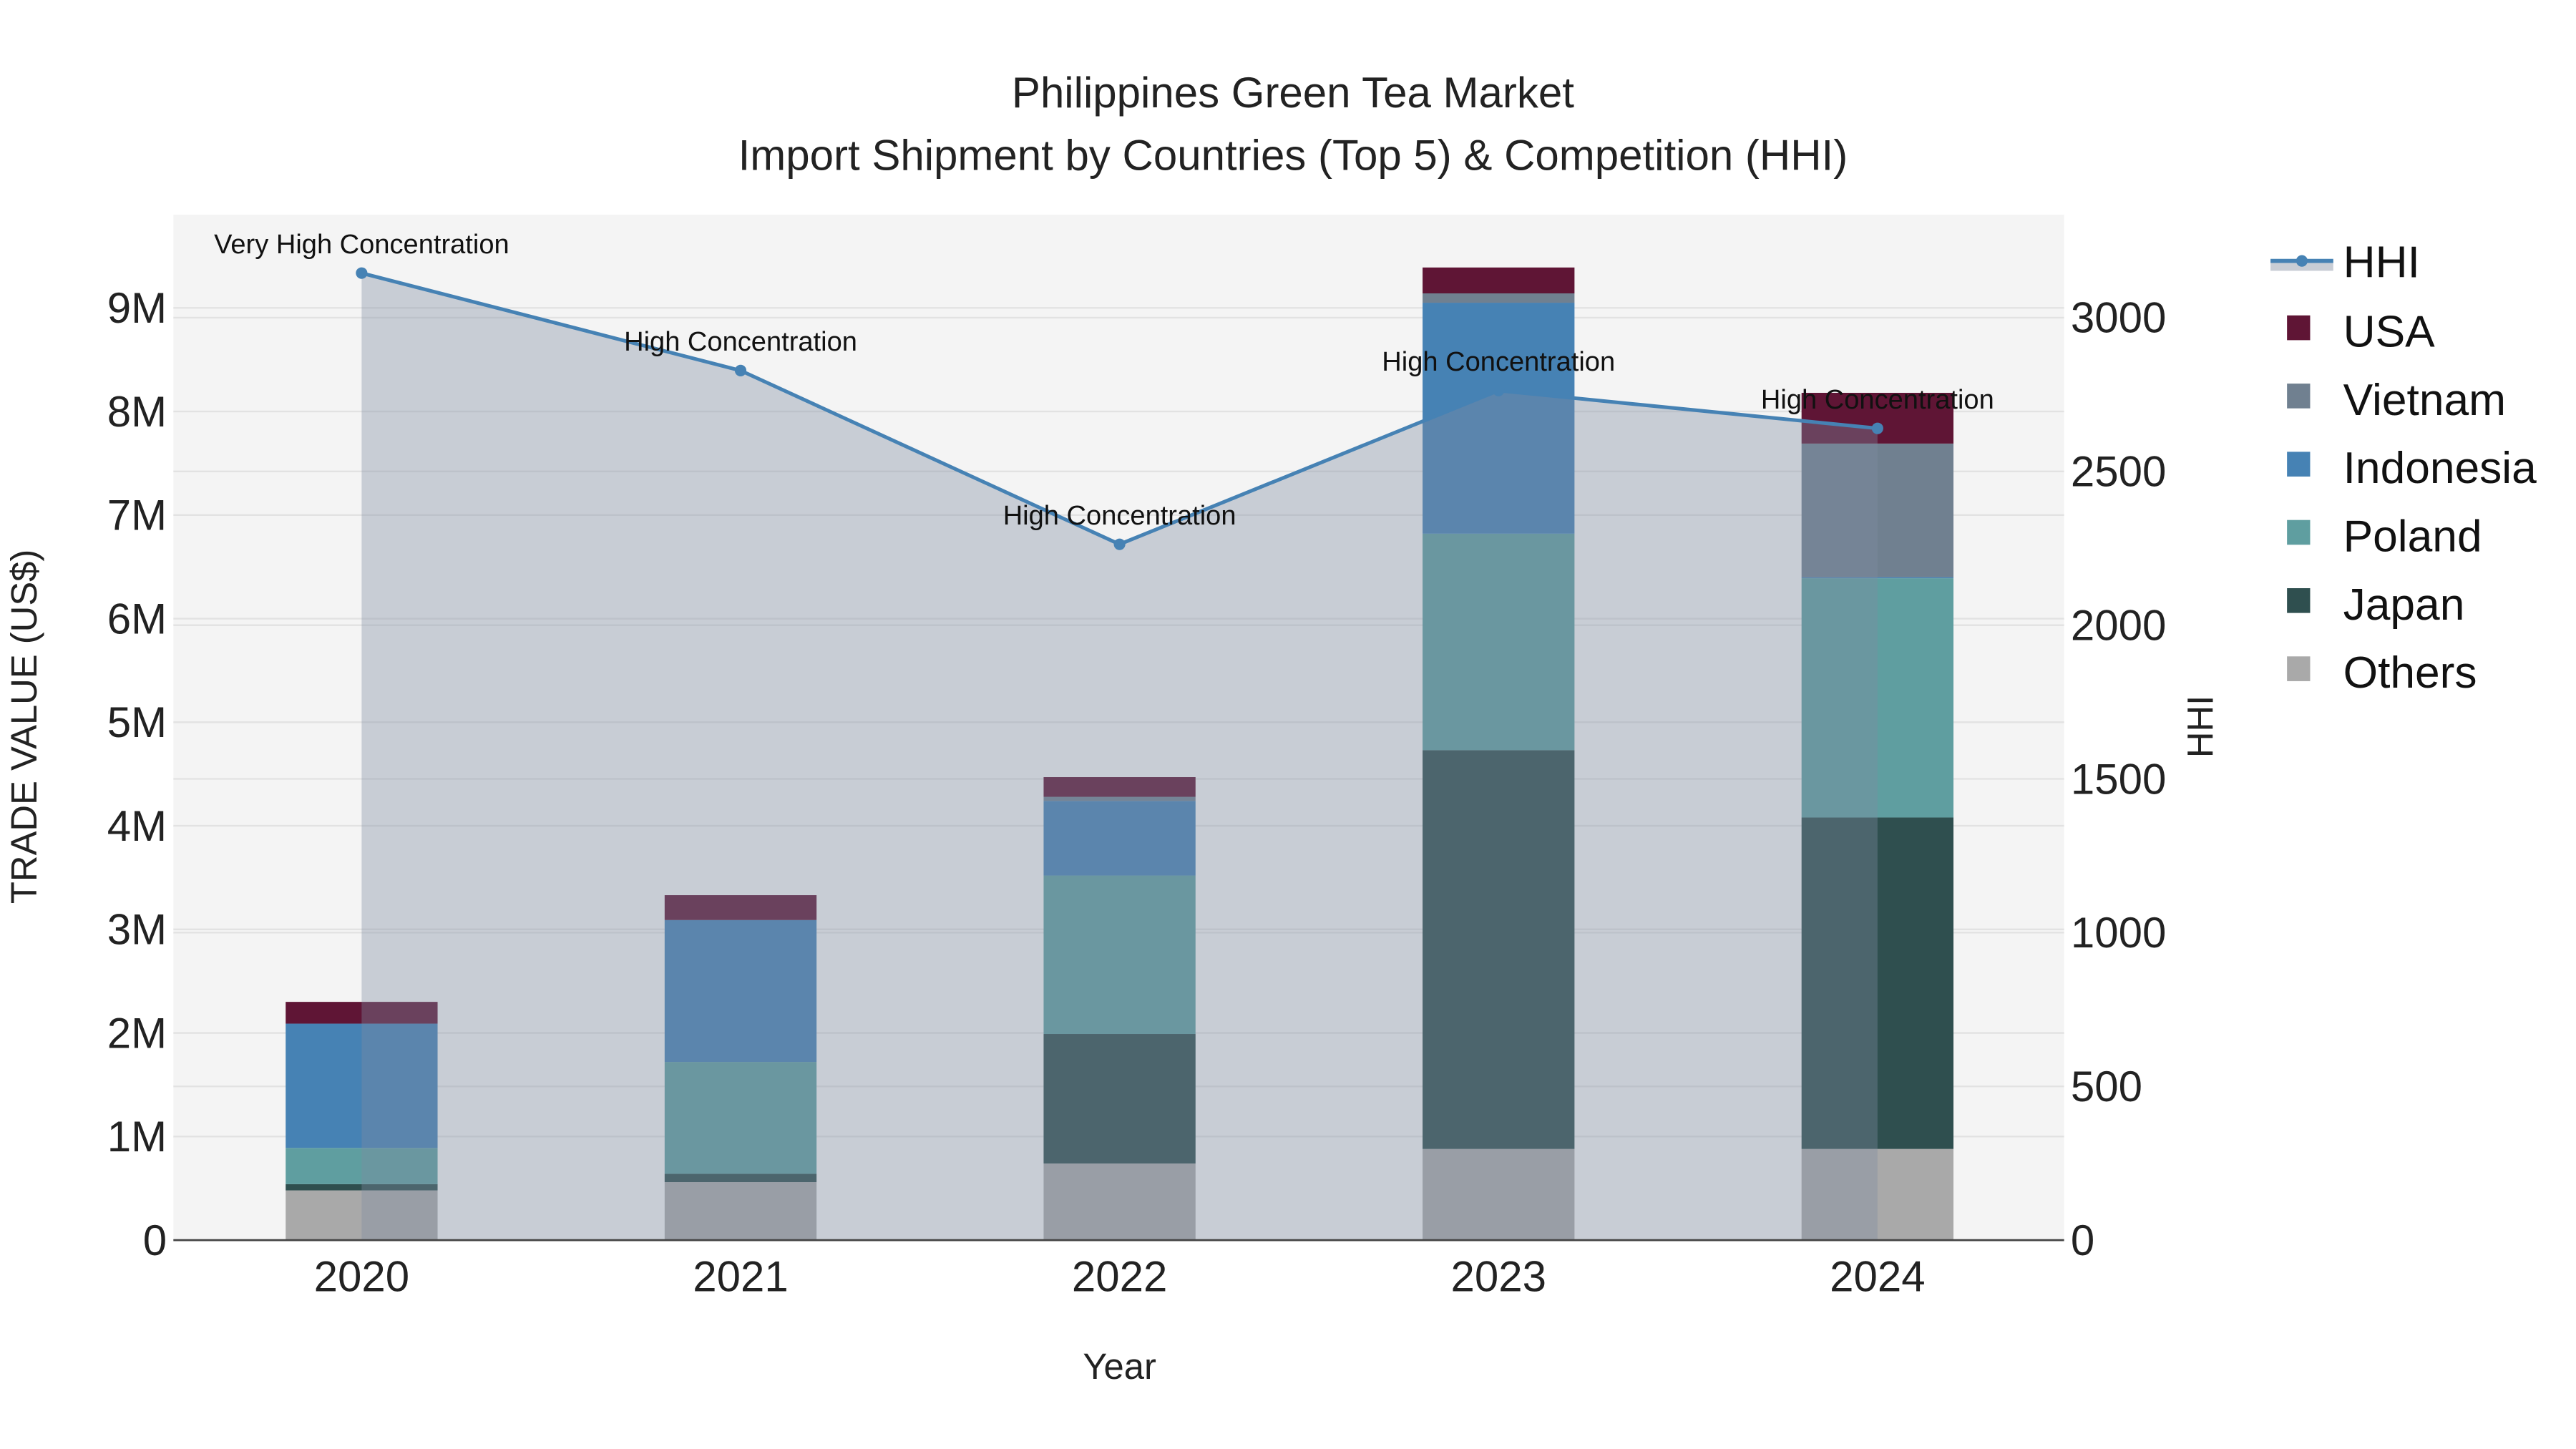 This screenshot has height=1449, width=2576. I want to click on y2-axis-label: HHI, so click(2200, 727).